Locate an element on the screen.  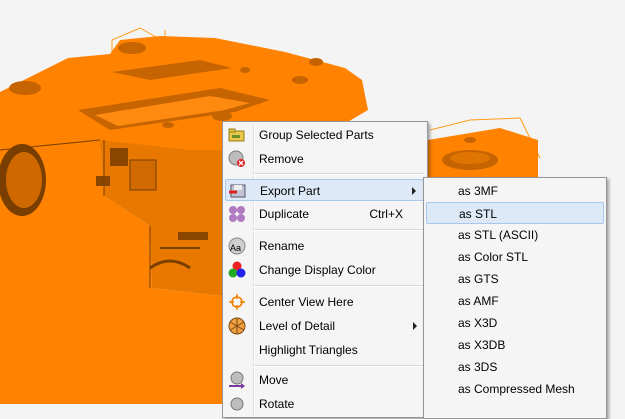
menu-item-center-view-here: Center View Here is located at coordinates (325, 302).